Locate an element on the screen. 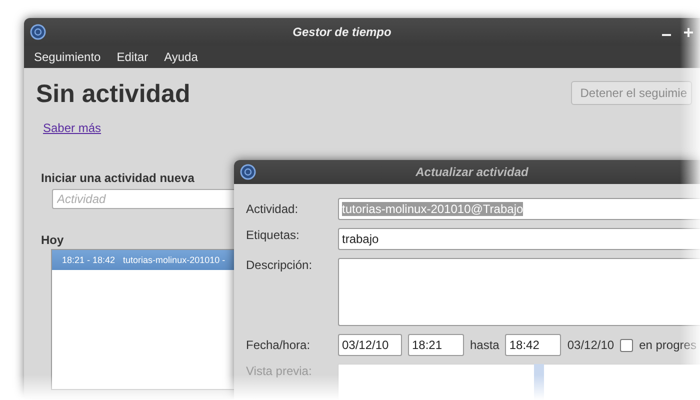  tags-field: trabajo is located at coordinates (519, 239).